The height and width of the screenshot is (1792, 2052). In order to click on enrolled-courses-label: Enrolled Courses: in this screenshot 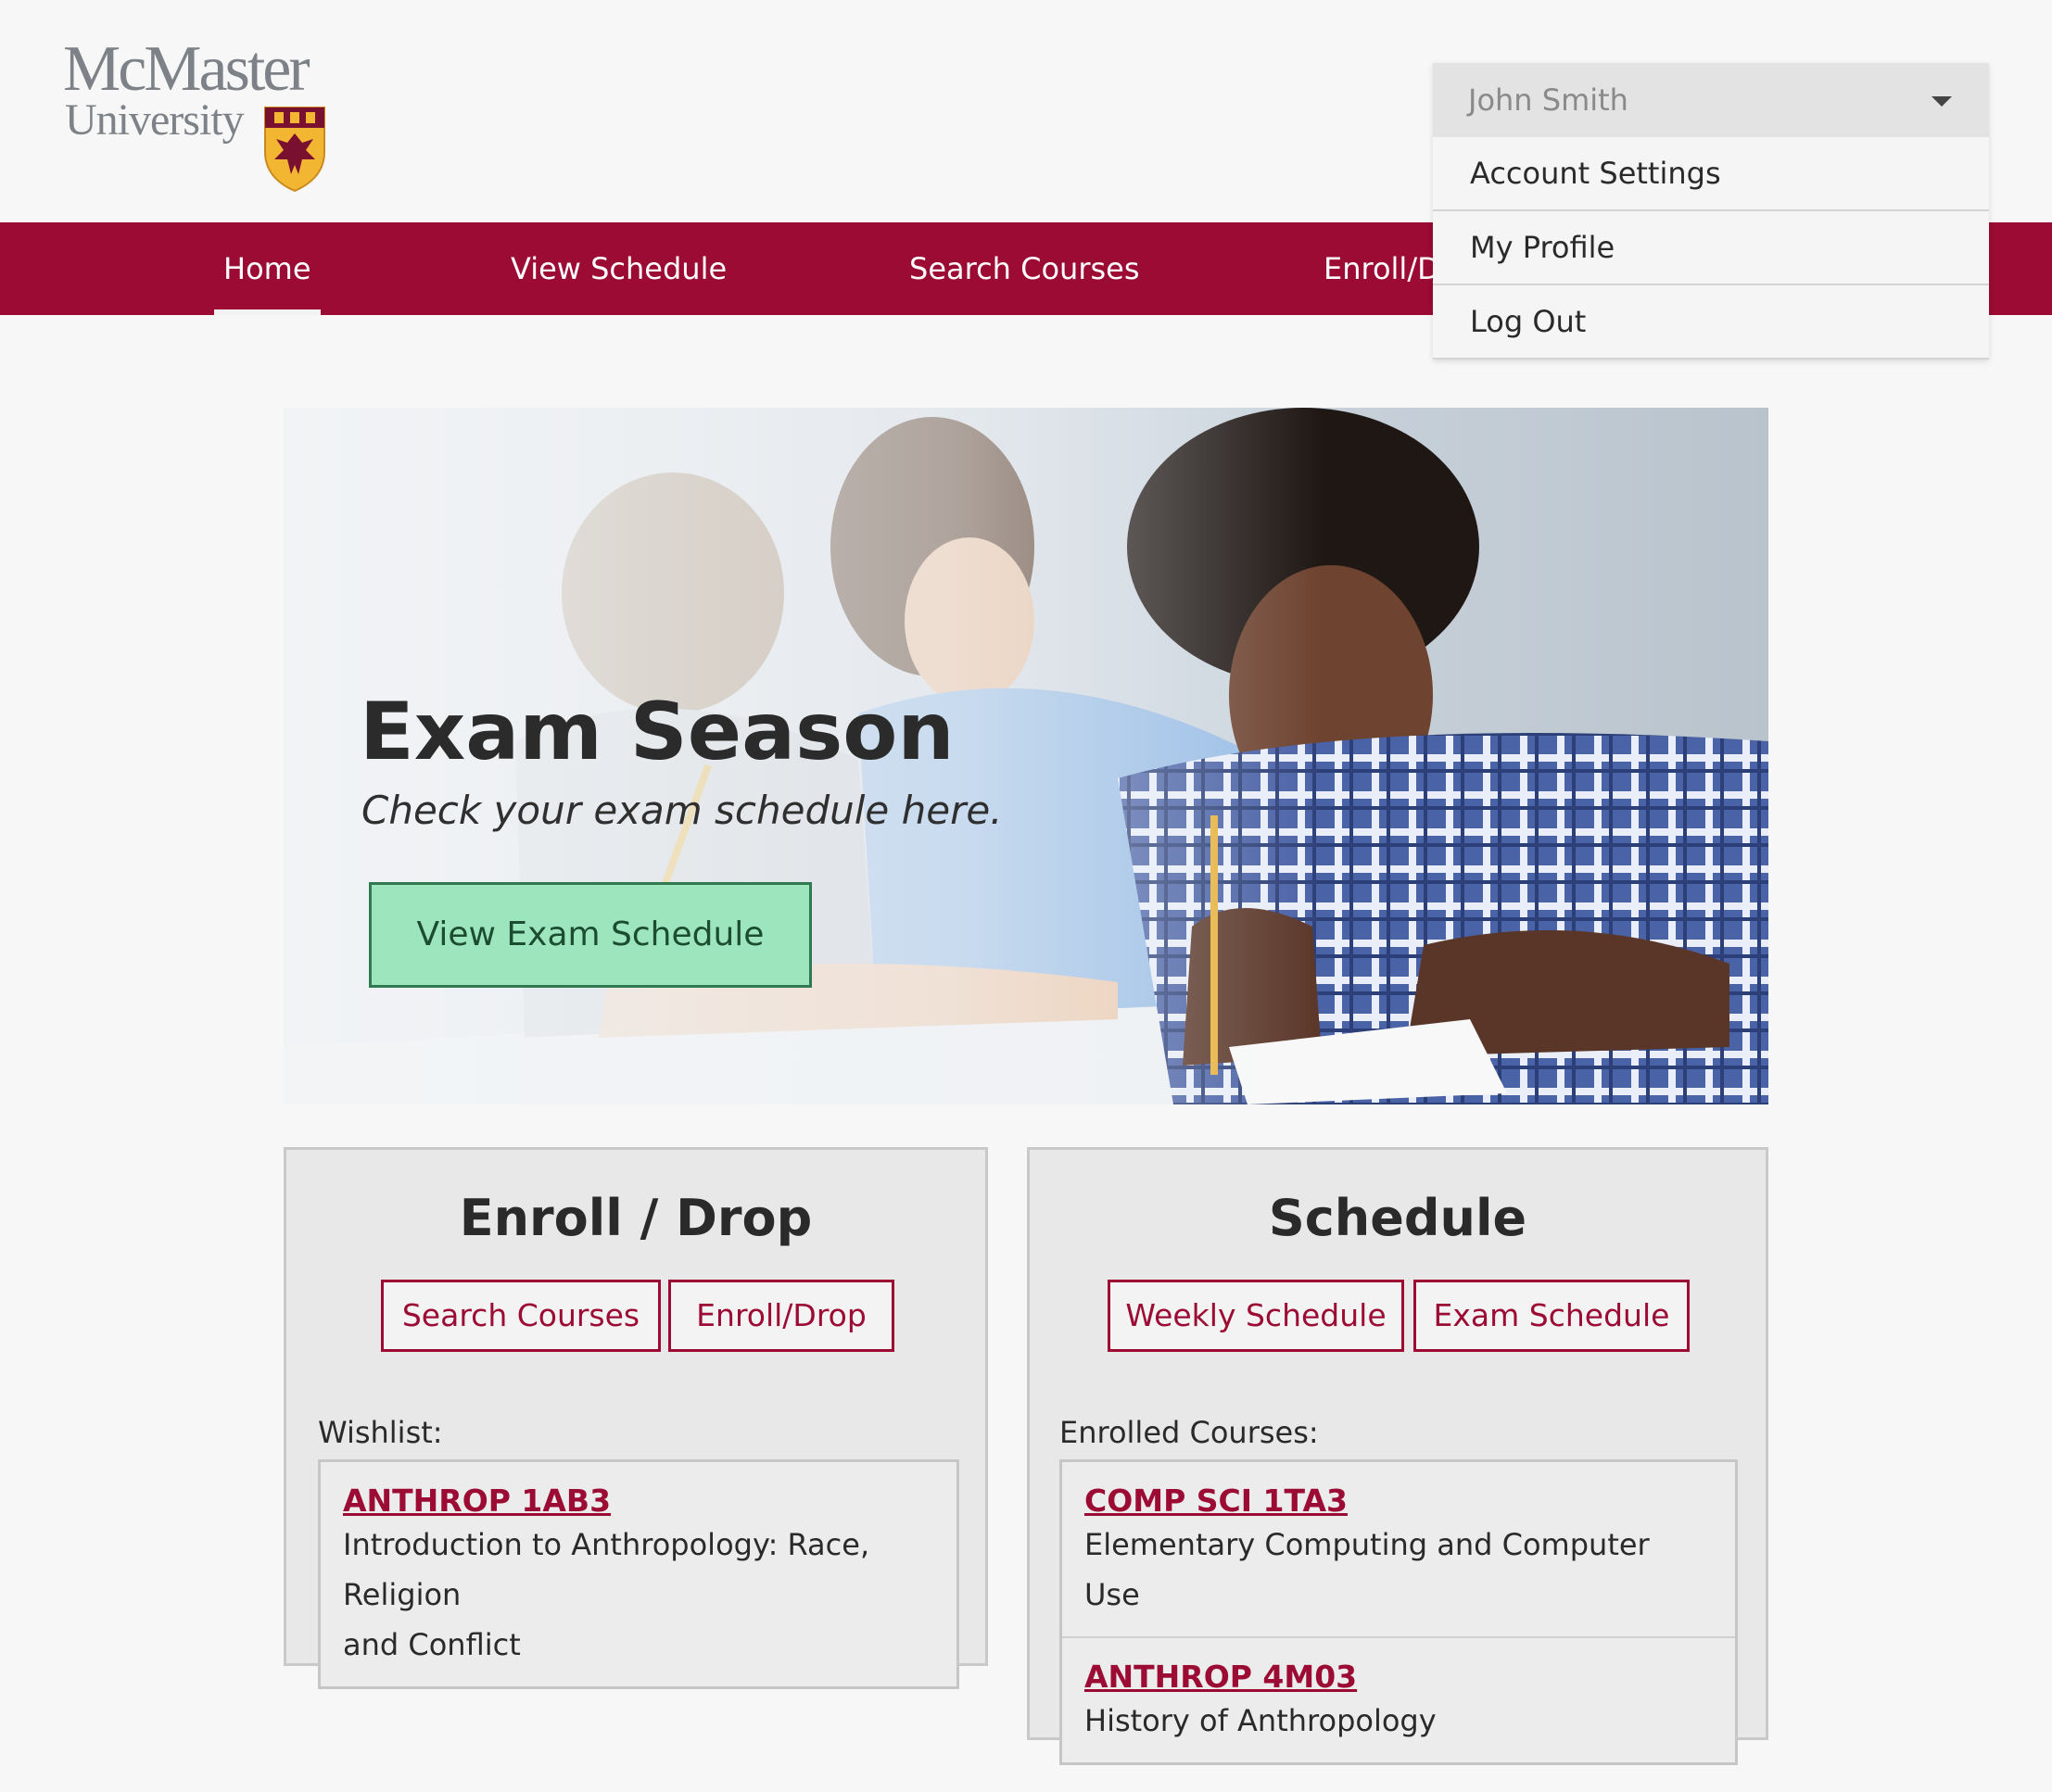, I will do `click(1189, 1432)`.